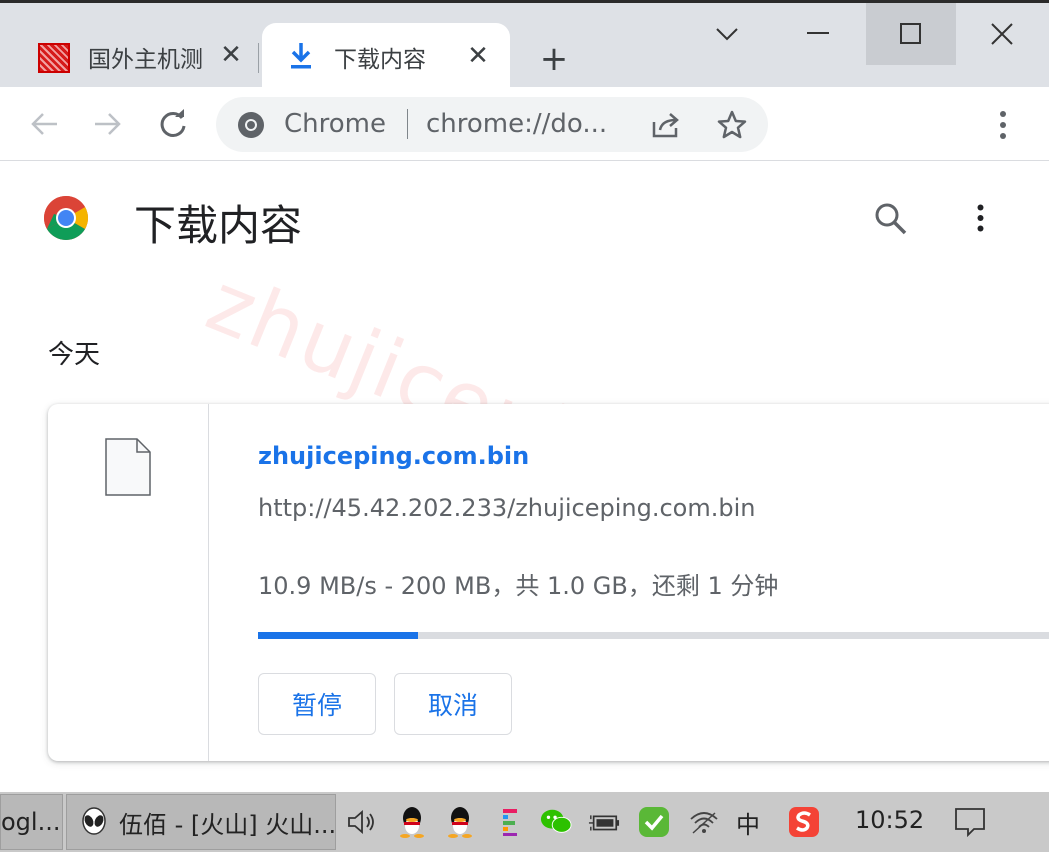 This screenshot has height=852, width=1049. I want to click on close-window-button, so click(1002, 34).